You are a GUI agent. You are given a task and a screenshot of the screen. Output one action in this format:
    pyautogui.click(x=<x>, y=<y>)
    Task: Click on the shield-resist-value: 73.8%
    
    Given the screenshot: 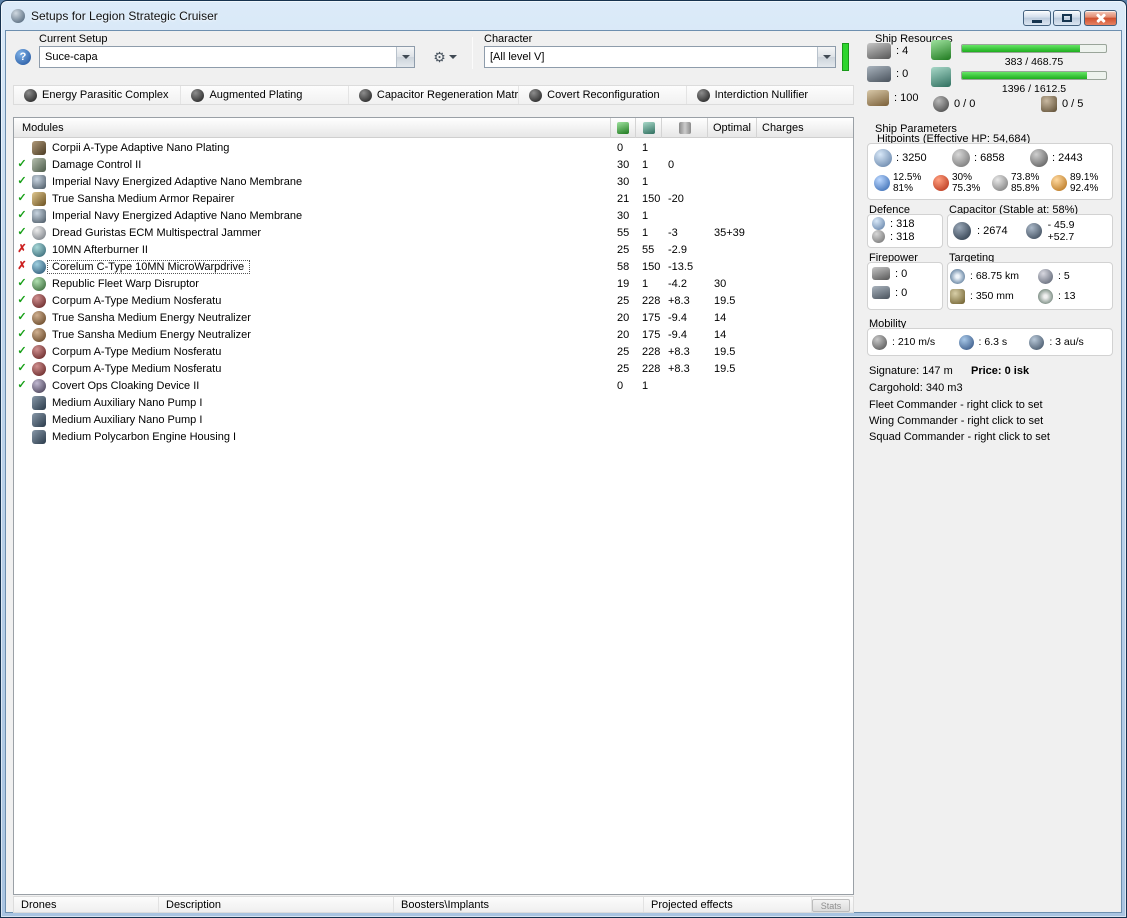 What is the action you would take?
    pyautogui.click(x=1025, y=177)
    